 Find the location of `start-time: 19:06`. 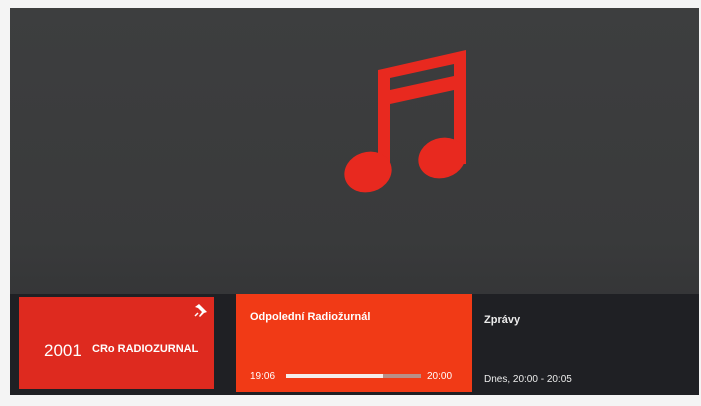

start-time: 19:06 is located at coordinates (263, 376).